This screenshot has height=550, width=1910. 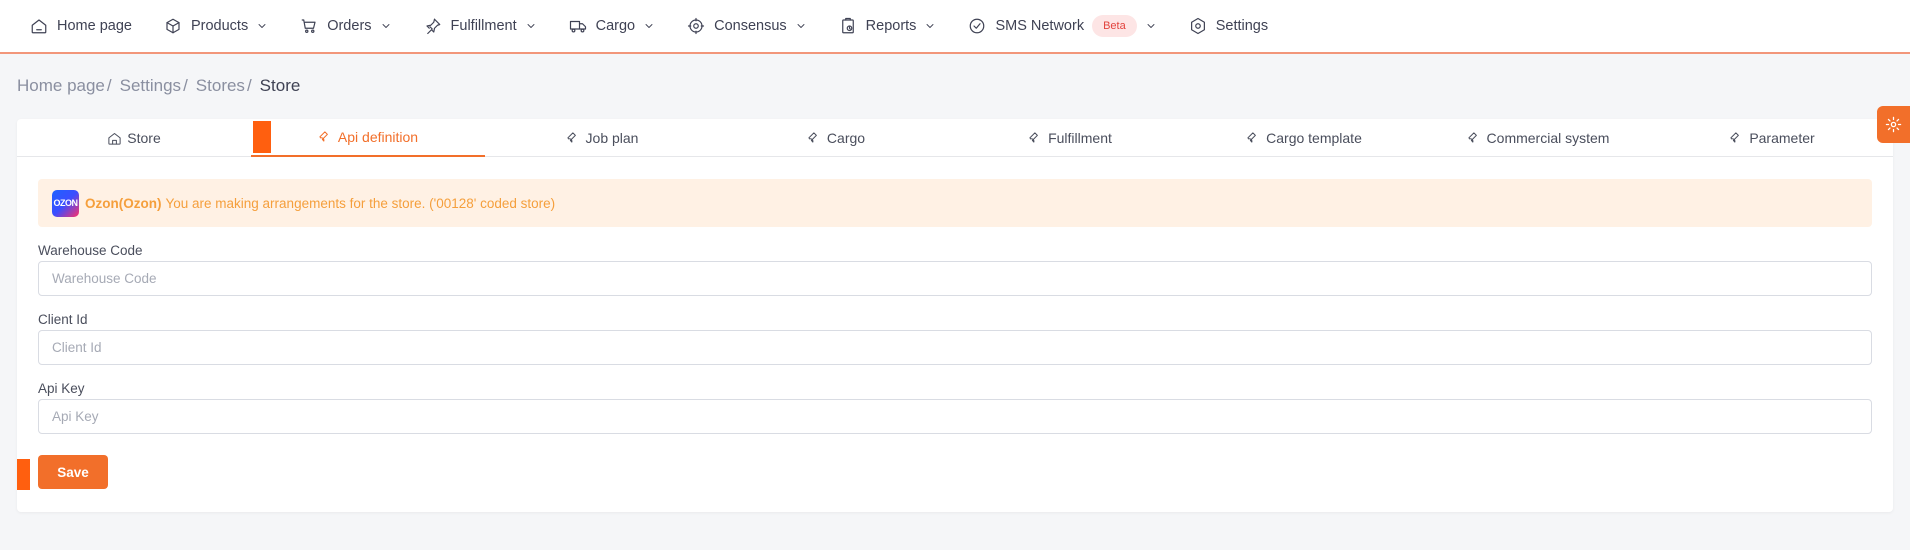 I want to click on client-id-input, so click(x=955, y=347).